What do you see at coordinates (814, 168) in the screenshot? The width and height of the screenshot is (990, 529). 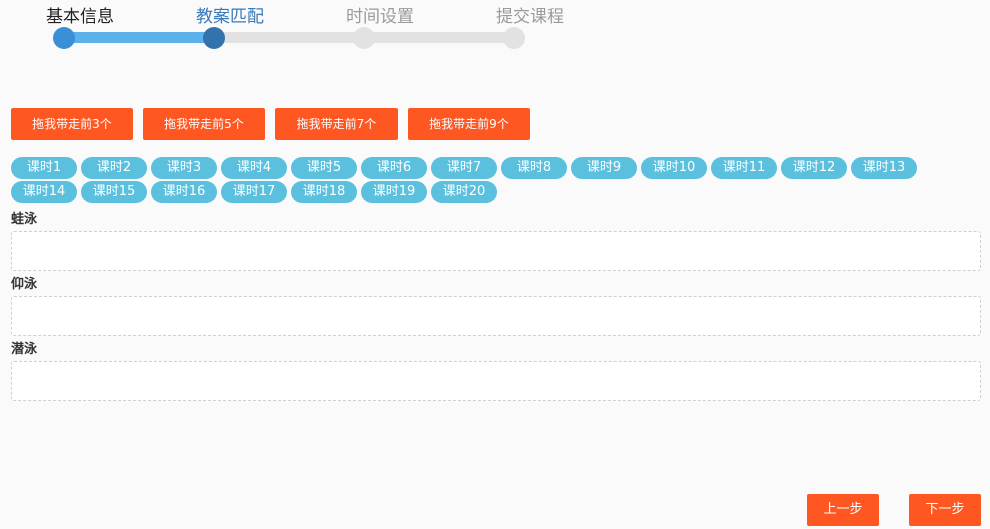 I see `lesson-pill: 课时12` at bounding box center [814, 168].